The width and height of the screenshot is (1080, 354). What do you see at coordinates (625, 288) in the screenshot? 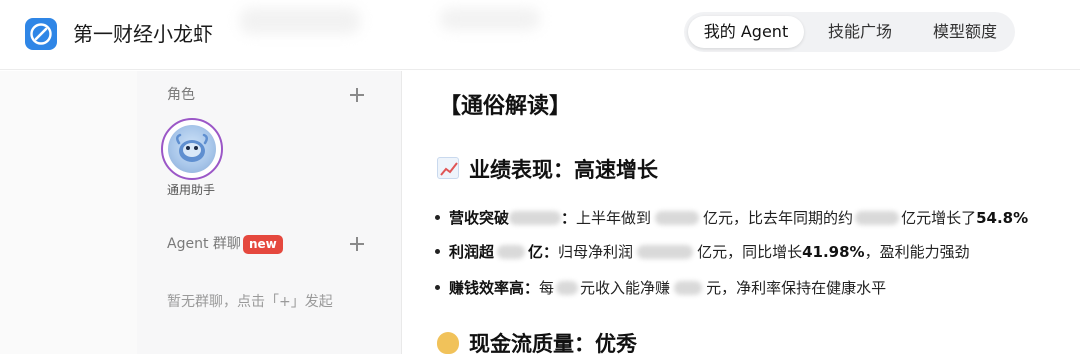
I see `bullet-text: 元收入能净赚` at bounding box center [625, 288].